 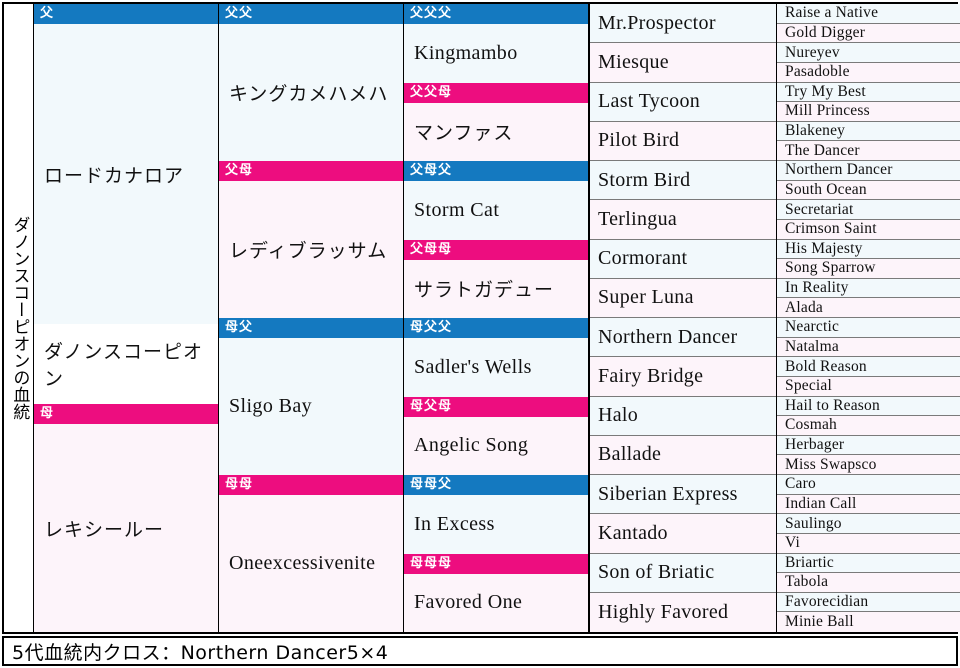 I want to click on pedigree-cell-gen1-: 母レキシールー, so click(x=126, y=518).